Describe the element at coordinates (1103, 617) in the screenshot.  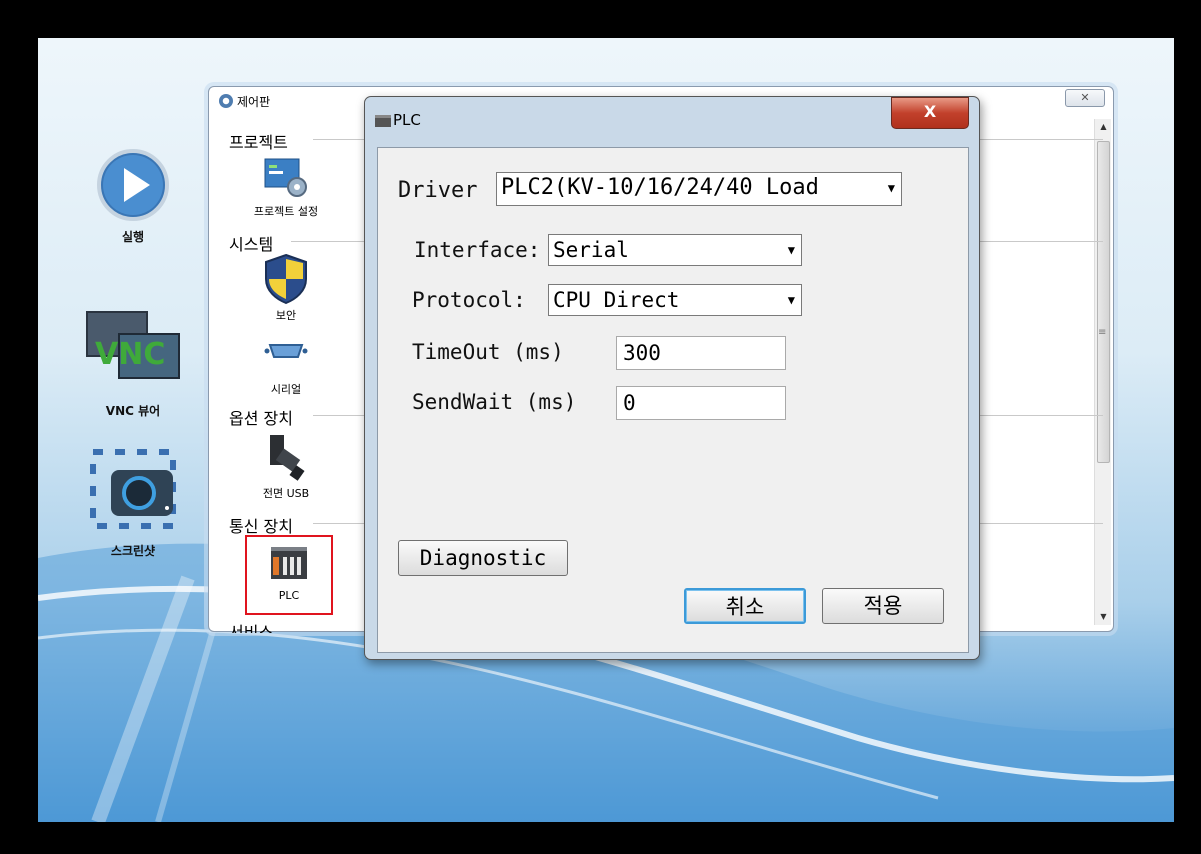
I see `scroll-down-arrow-icon: ▼` at that location.